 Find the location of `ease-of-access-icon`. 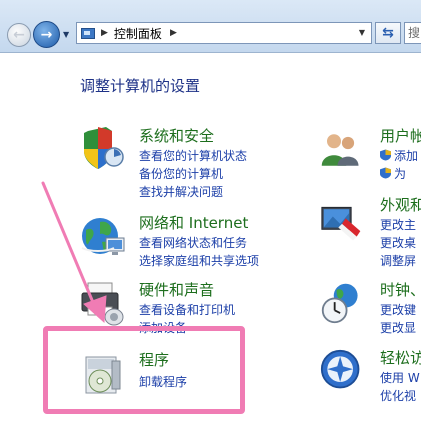

ease-of-access-icon is located at coordinates (340, 369).